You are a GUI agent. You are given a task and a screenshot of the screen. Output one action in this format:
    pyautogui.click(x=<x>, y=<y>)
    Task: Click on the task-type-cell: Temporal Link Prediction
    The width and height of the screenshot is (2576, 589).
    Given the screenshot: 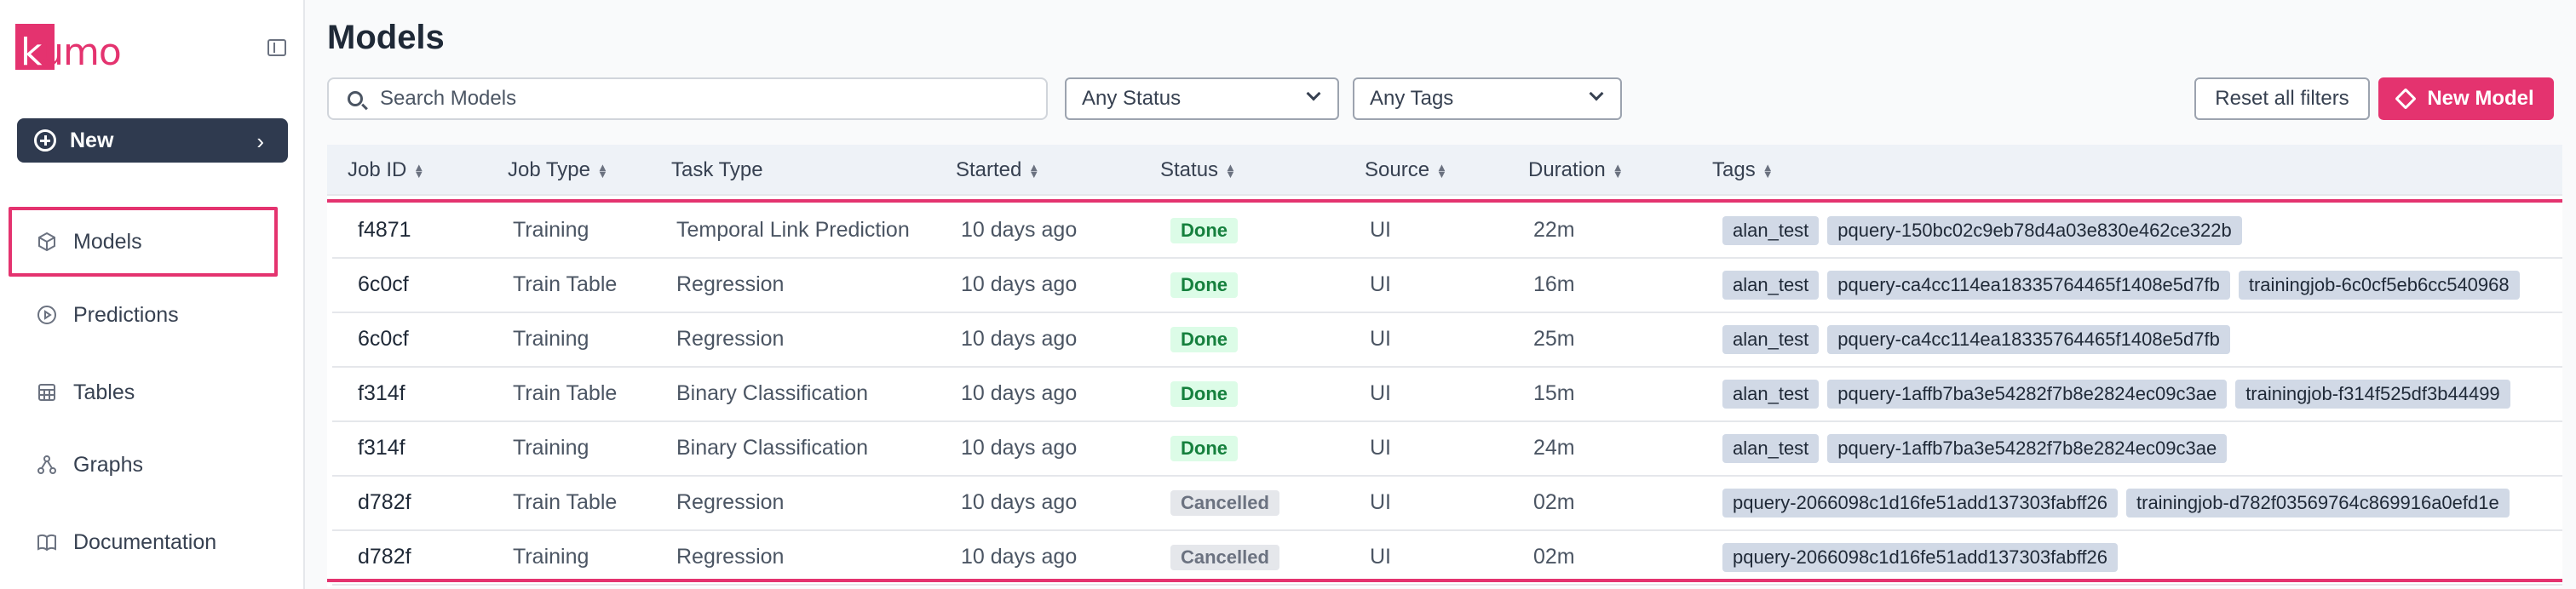 What is the action you would take?
    pyautogui.click(x=793, y=230)
    